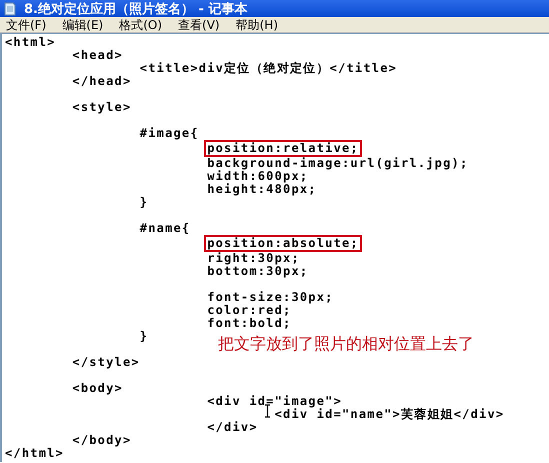 The height and width of the screenshot is (463, 549). I want to click on code-line: </div>, so click(232, 427).